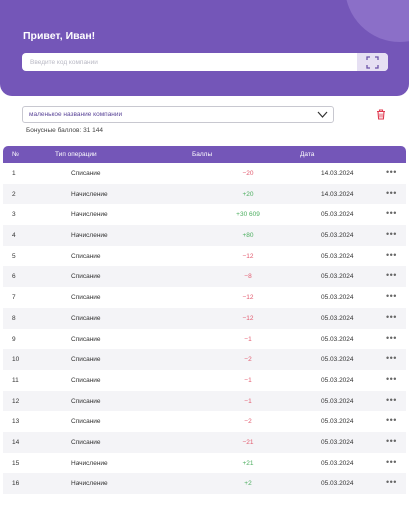 The width and height of the screenshot is (409, 512). Describe the element at coordinates (204, 463) in the screenshot. I see `table-row: 15 Начисление +21 05.03.2024 •••` at that location.